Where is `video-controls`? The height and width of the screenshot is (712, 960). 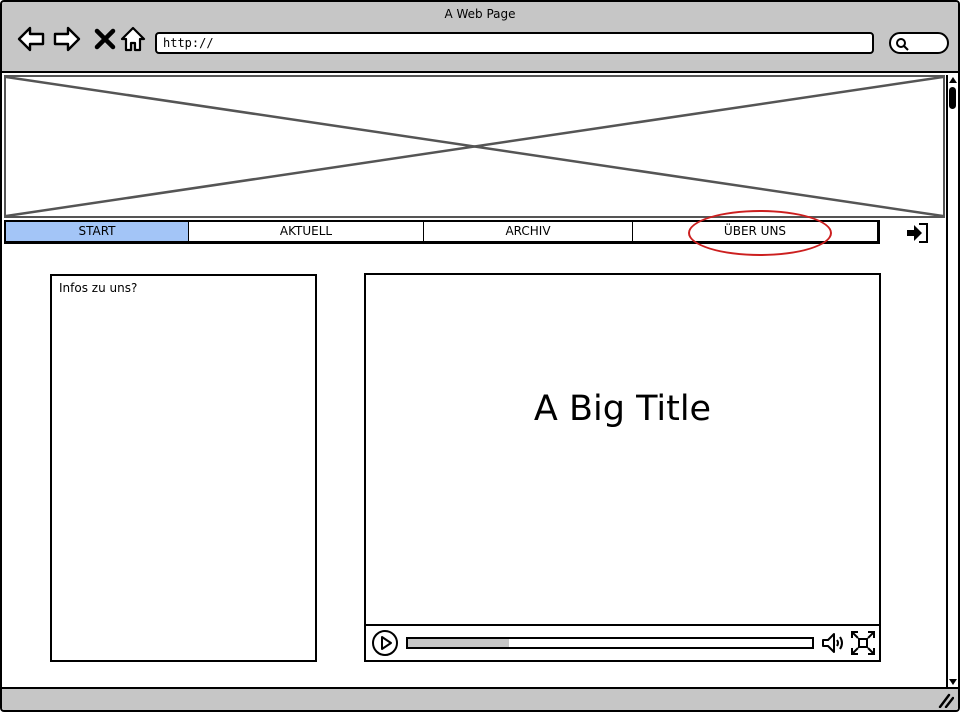
video-controls is located at coordinates (622, 642).